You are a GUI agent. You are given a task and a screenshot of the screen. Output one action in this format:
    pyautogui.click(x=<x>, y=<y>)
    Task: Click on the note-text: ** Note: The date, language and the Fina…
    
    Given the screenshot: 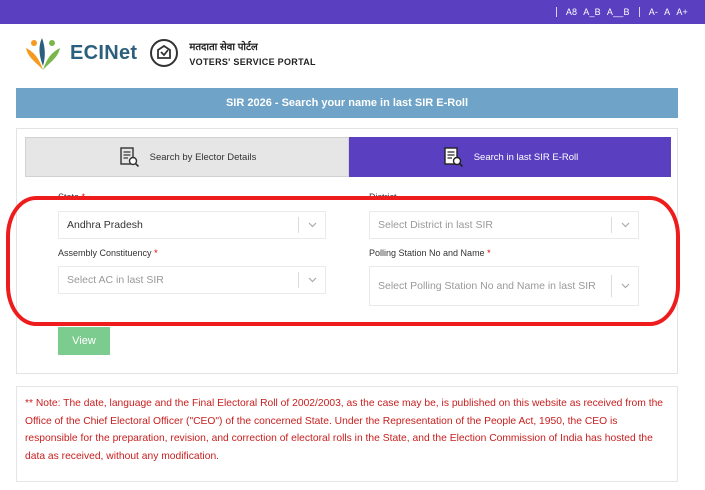 What is the action you would take?
    pyautogui.click(x=344, y=430)
    